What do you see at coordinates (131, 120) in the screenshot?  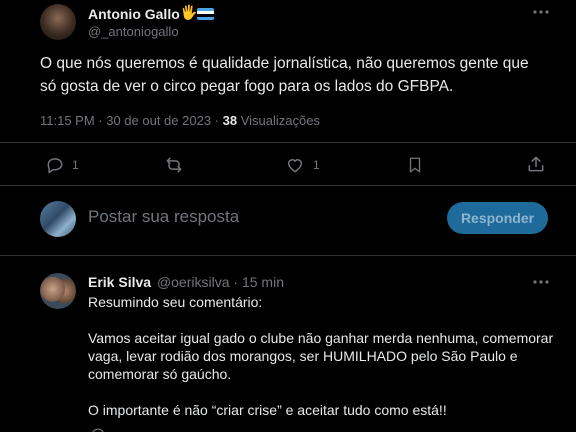 I see `tweet-timestamp: 11:15 PM · 30 de out de 2023 ·` at bounding box center [131, 120].